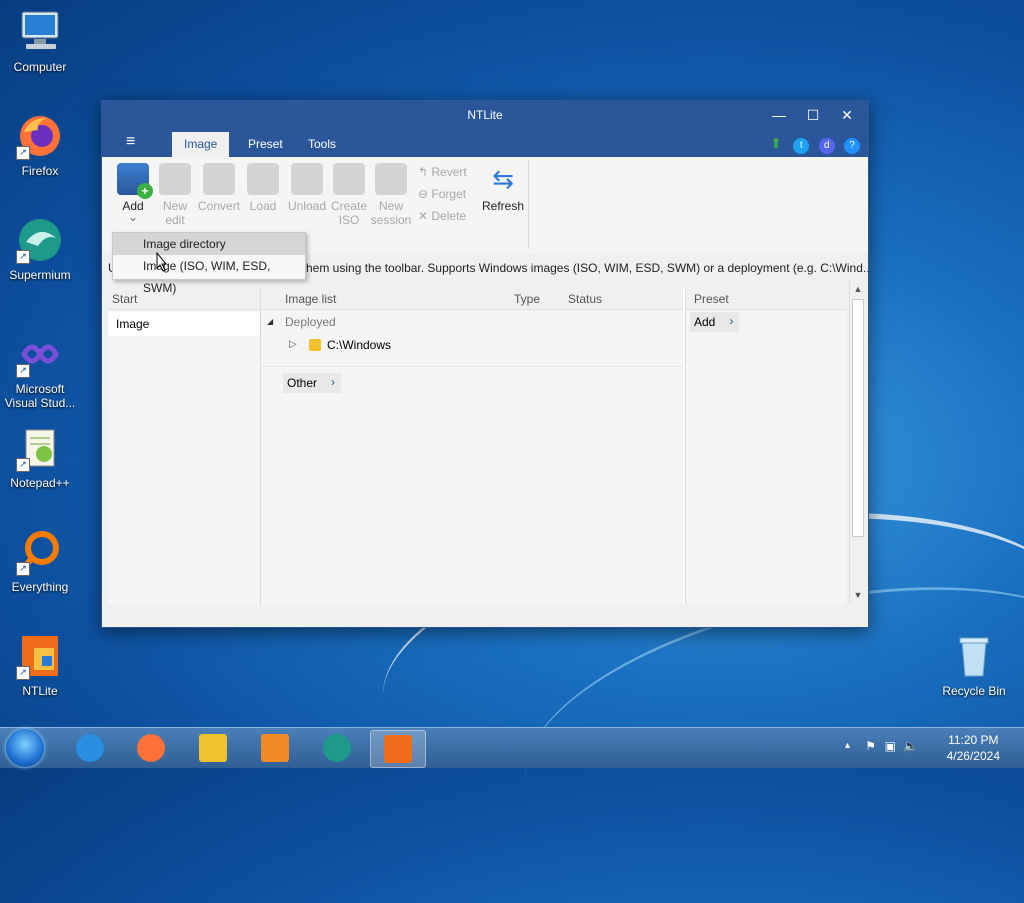 The height and width of the screenshot is (903, 1024). I want to click on twitter-icon: t, so click(801, 146).